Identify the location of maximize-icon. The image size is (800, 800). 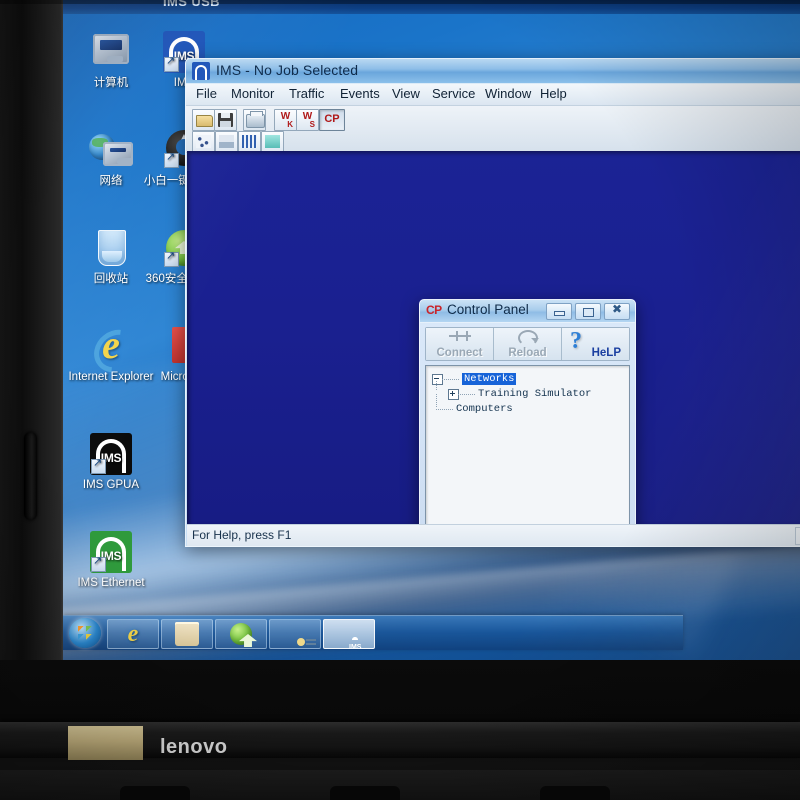
(588, 311).